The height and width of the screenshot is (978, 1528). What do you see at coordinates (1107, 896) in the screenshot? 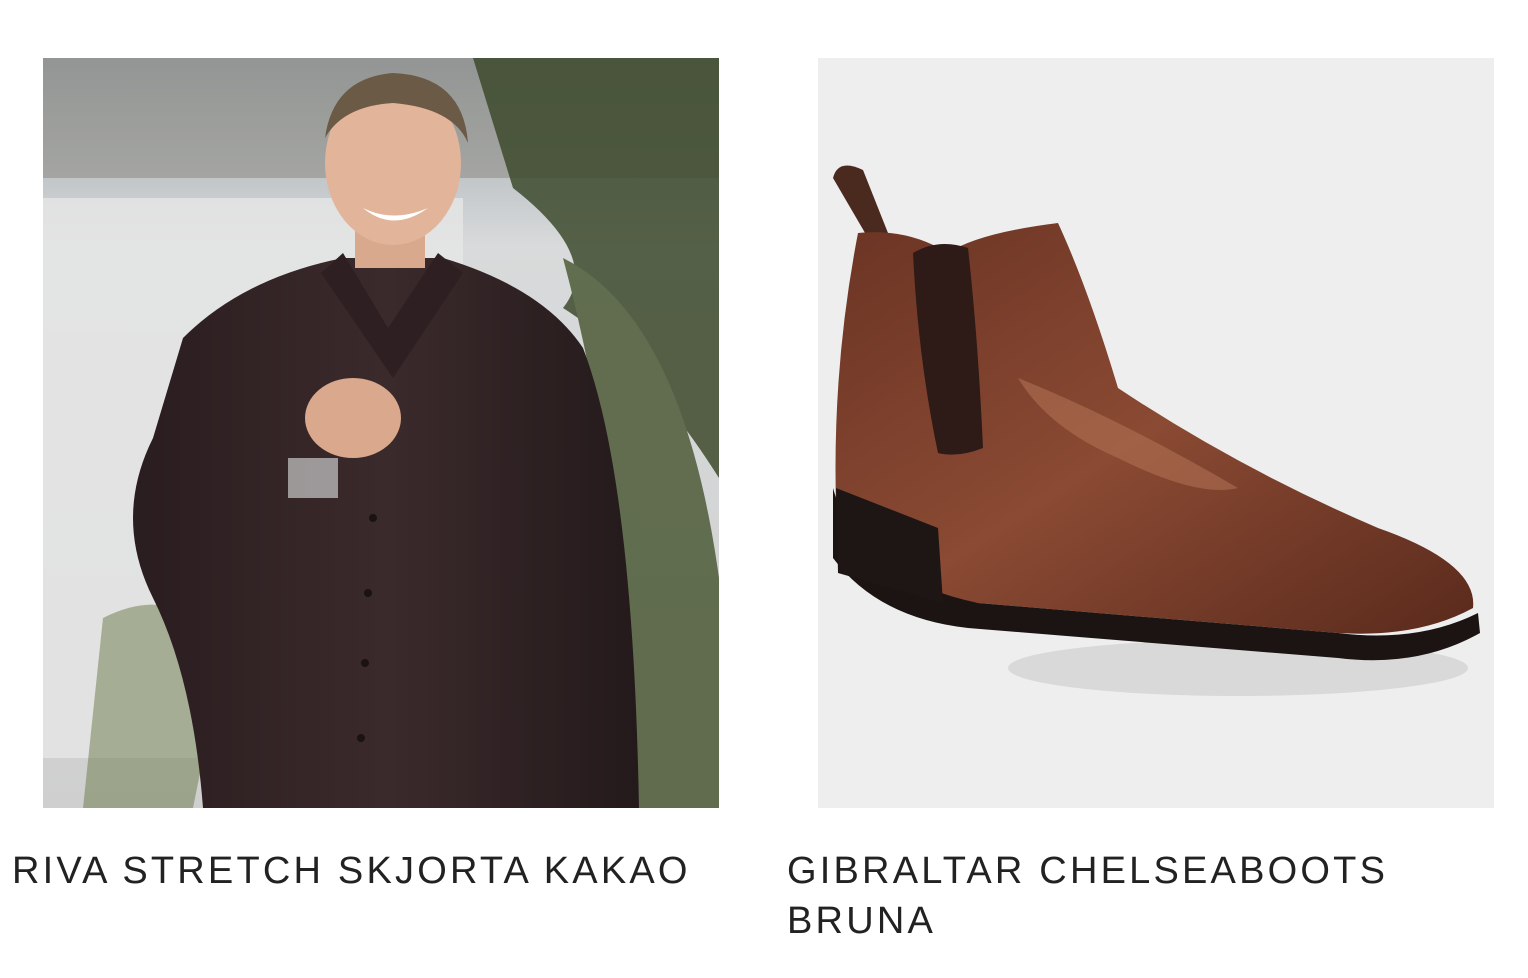
I see `product-title-boots: GIBRALTAR CHELSEABOOTS BRUNA` at bounding box center [1107, 896].